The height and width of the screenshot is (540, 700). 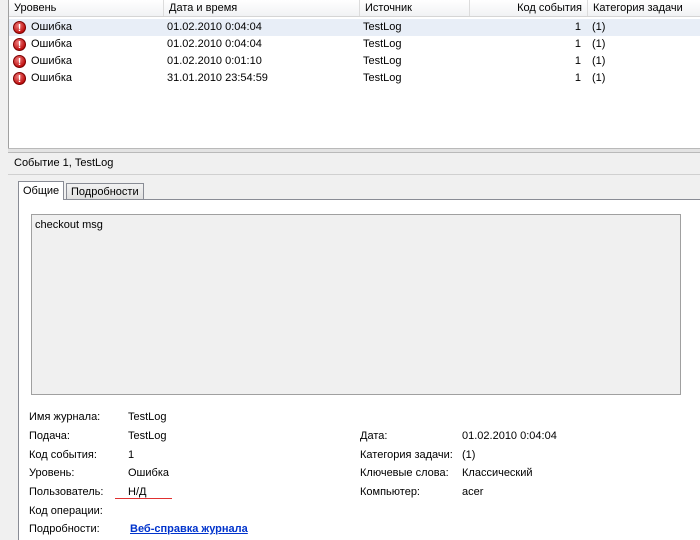 What do you see at coordinates (497, 473) in the screenshot?
I see `keywords-value: Классический` at bounding box center [497, 473].